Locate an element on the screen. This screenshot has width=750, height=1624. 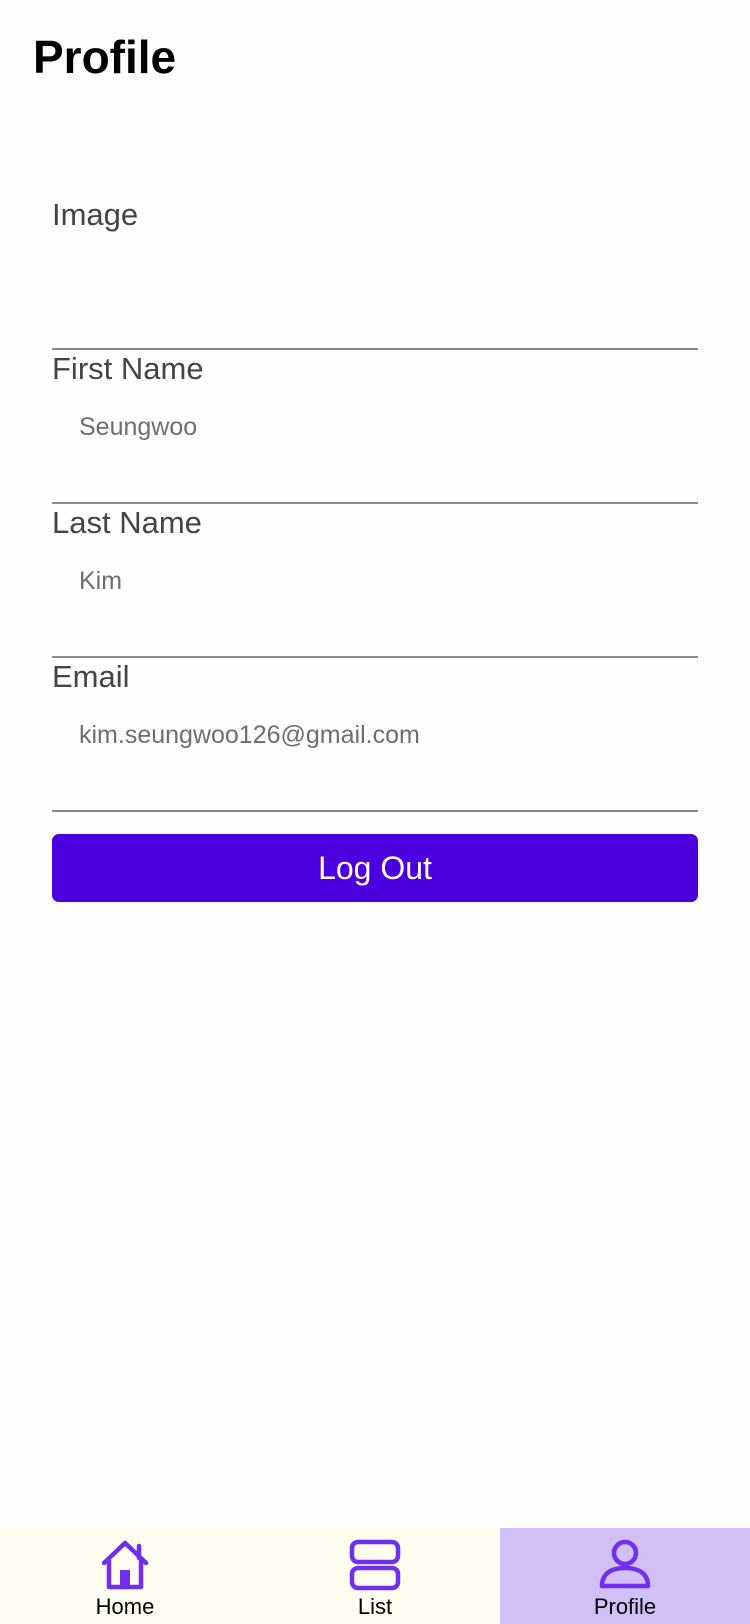
list-icon is located at coordinates (375, 1565).